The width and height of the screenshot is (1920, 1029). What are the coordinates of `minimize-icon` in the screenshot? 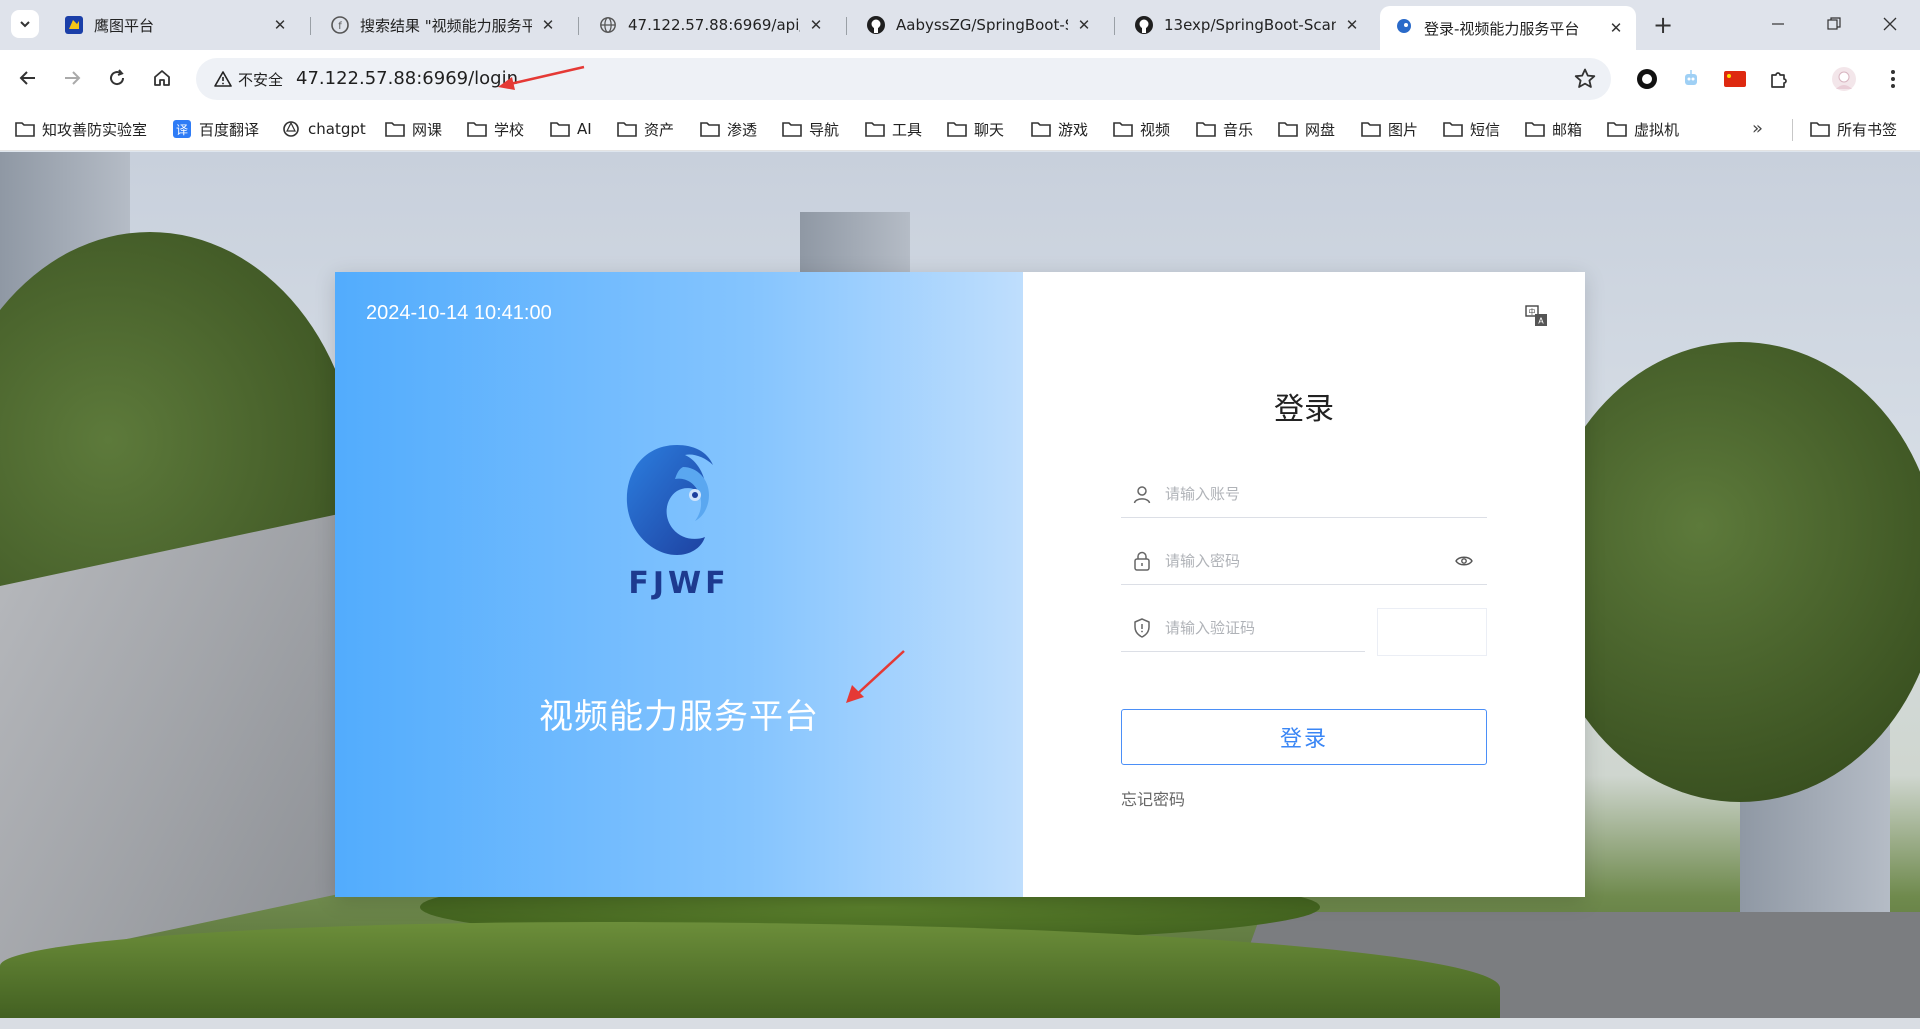 It's located at (1778, 24).